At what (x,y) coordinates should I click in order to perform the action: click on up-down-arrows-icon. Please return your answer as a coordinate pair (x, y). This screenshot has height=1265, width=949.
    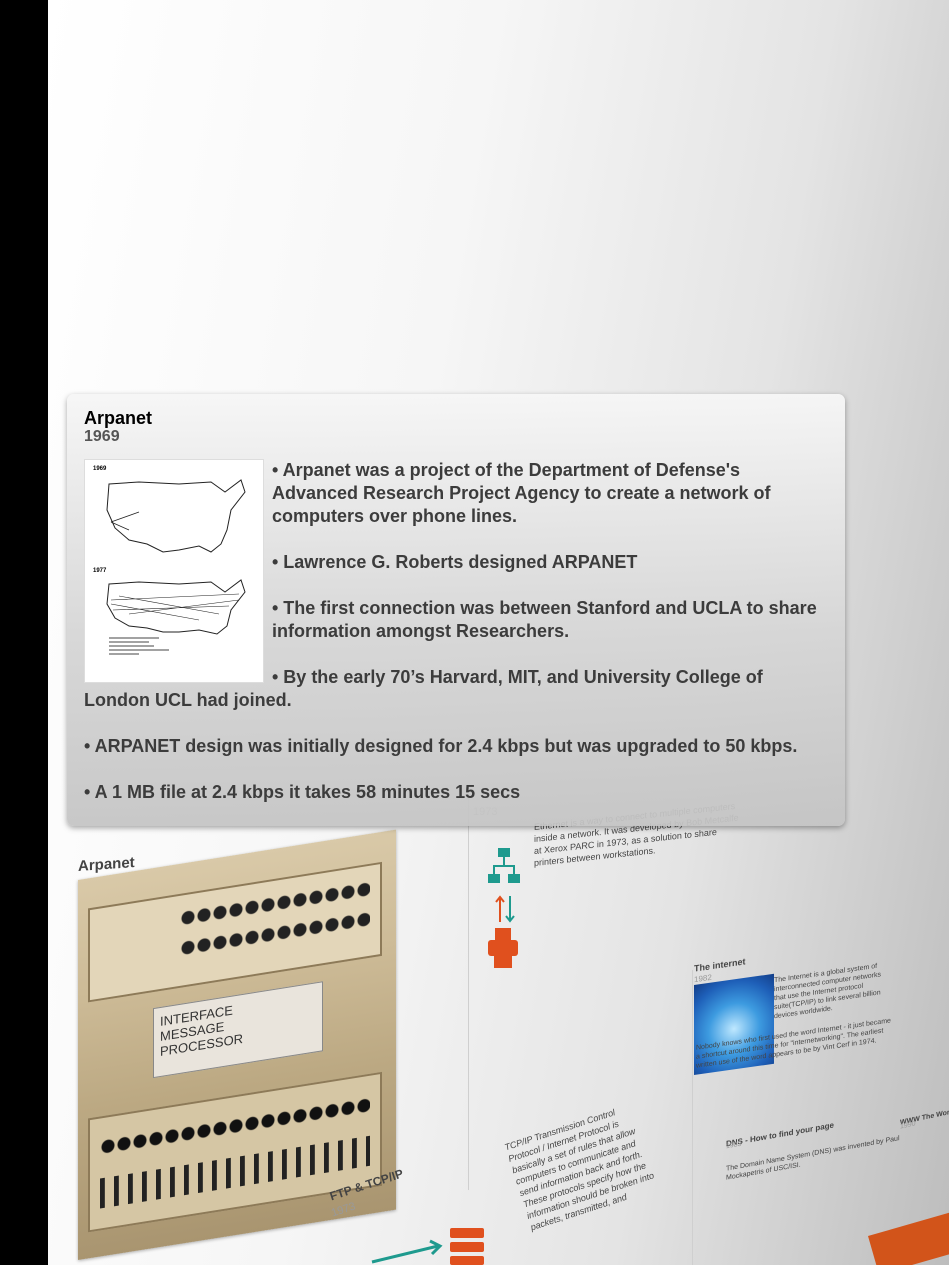
    Looking at the image, I should click on (505, 909).